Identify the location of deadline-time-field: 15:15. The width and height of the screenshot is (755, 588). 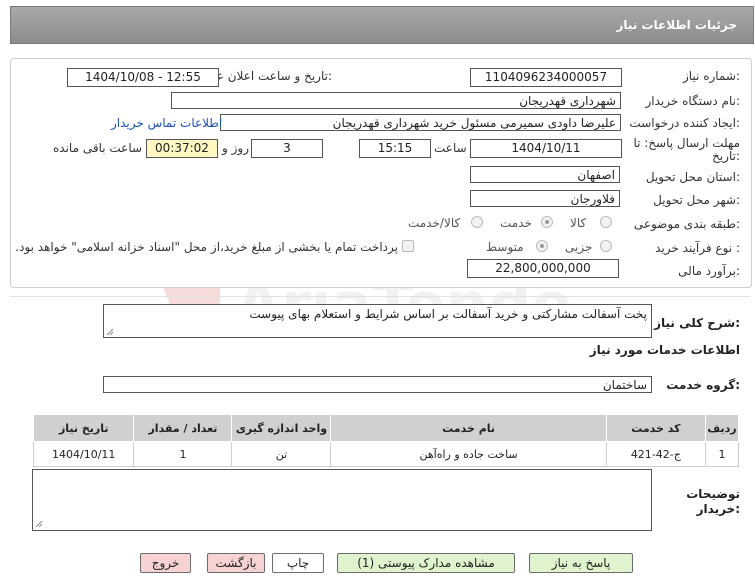
(395, 148).